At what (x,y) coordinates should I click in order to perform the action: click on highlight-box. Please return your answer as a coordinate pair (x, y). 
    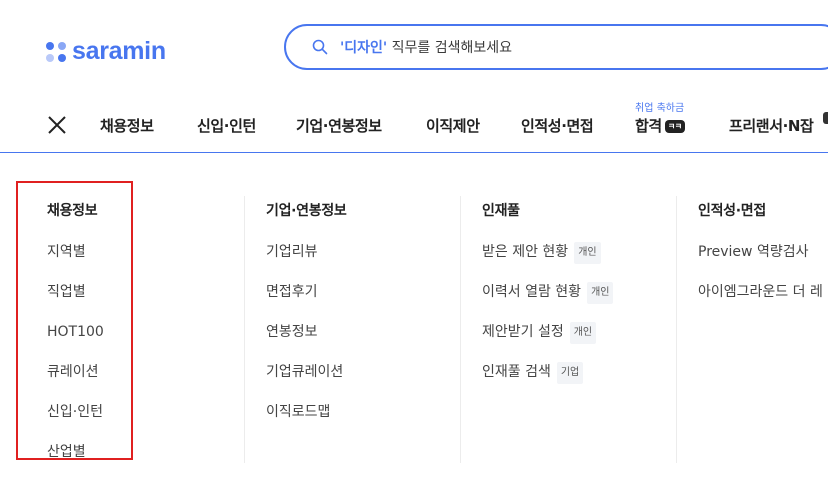
    Looking at the image, I should click on (74, 320).